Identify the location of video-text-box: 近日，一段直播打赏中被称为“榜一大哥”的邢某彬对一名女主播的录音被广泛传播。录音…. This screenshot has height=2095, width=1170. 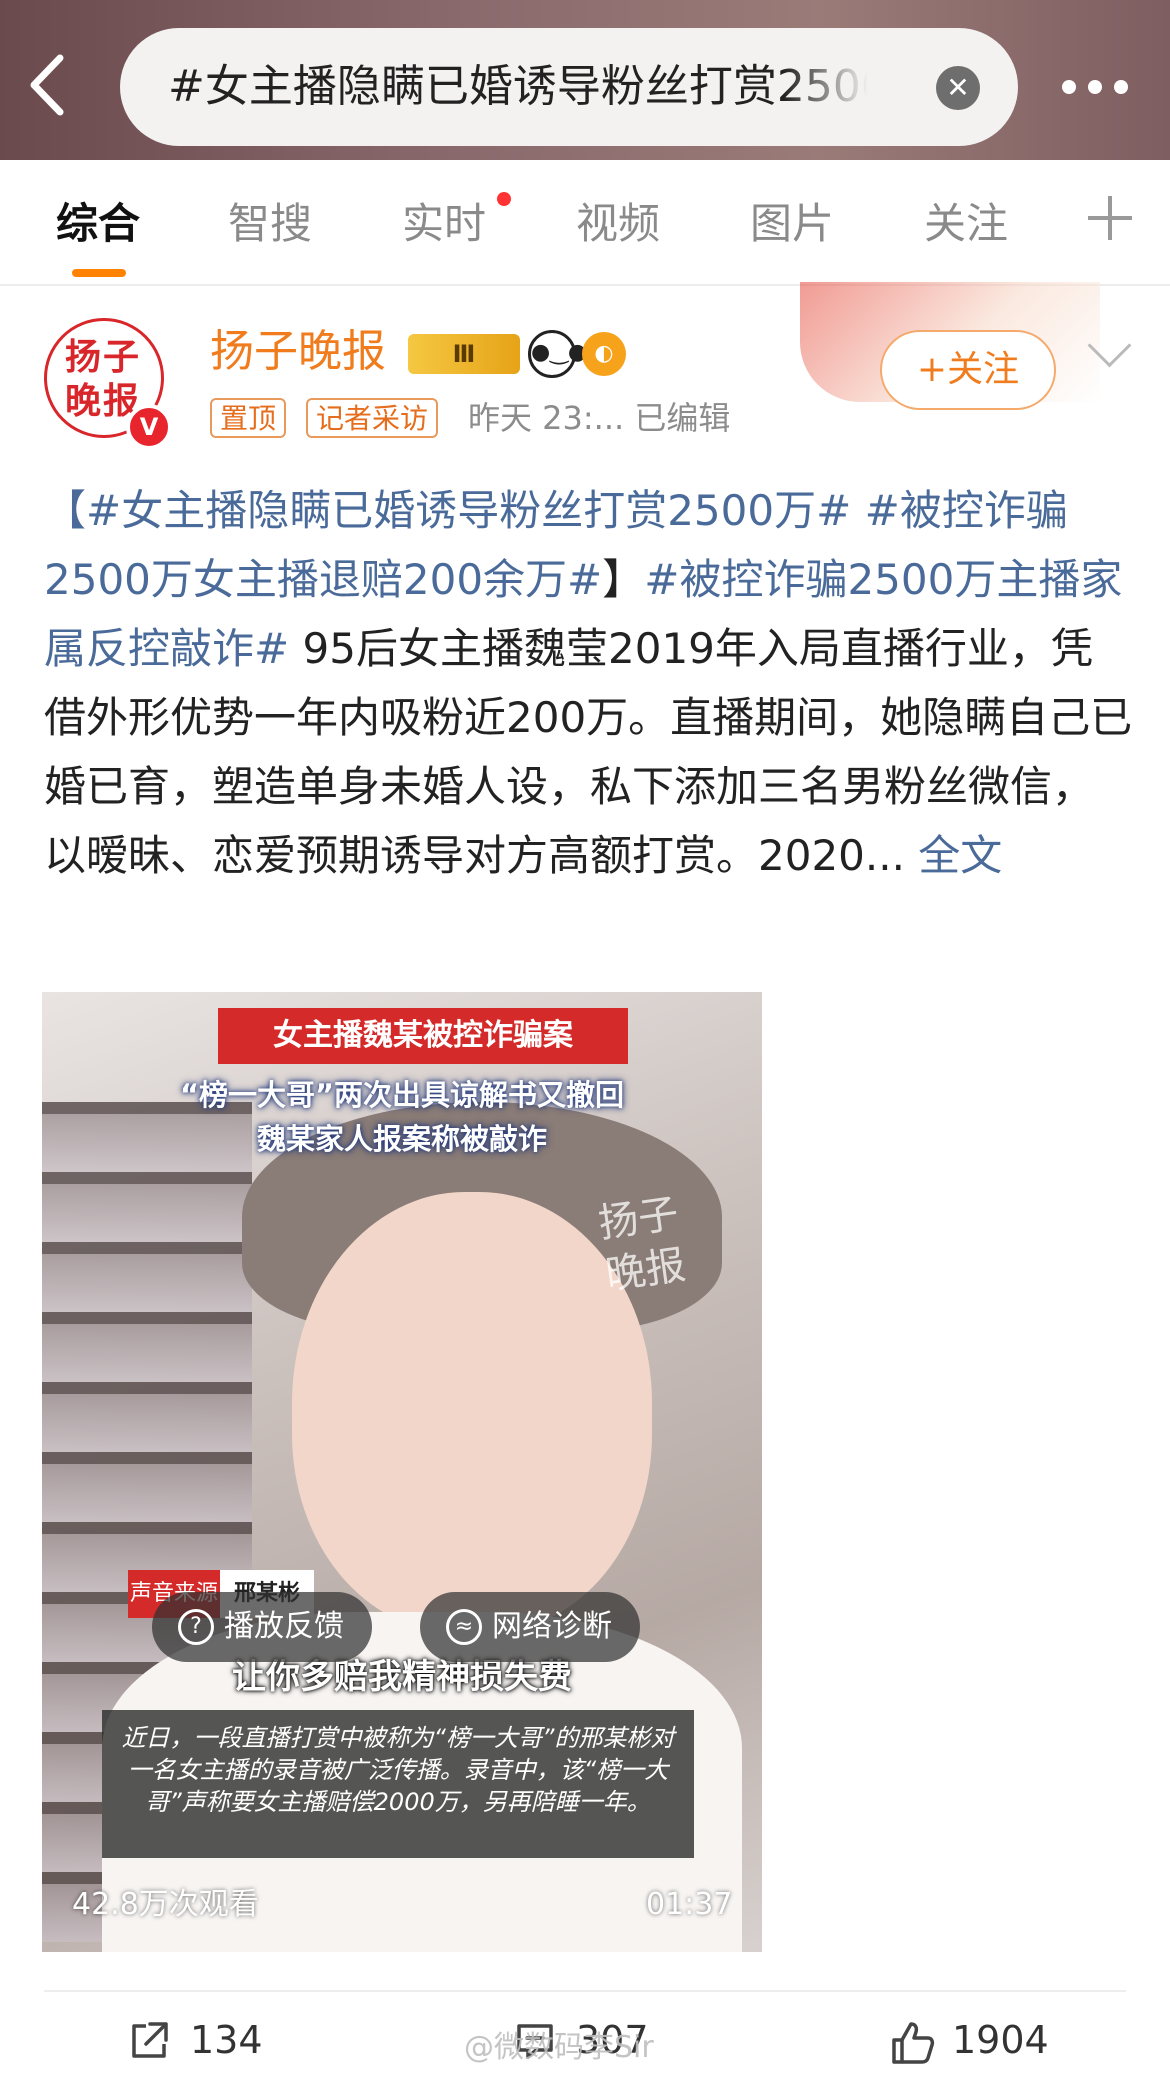
(398, 1784).